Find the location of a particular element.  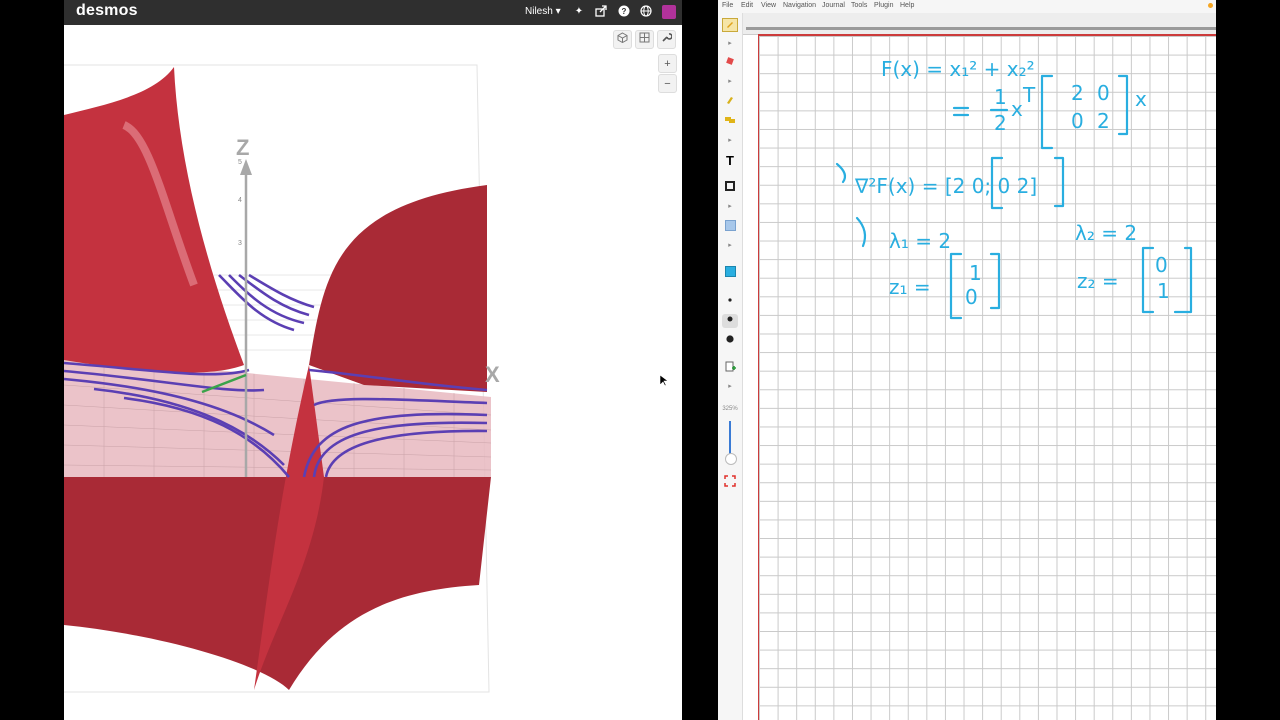

user-name: Nilesh is located at coordinates (539, 11).